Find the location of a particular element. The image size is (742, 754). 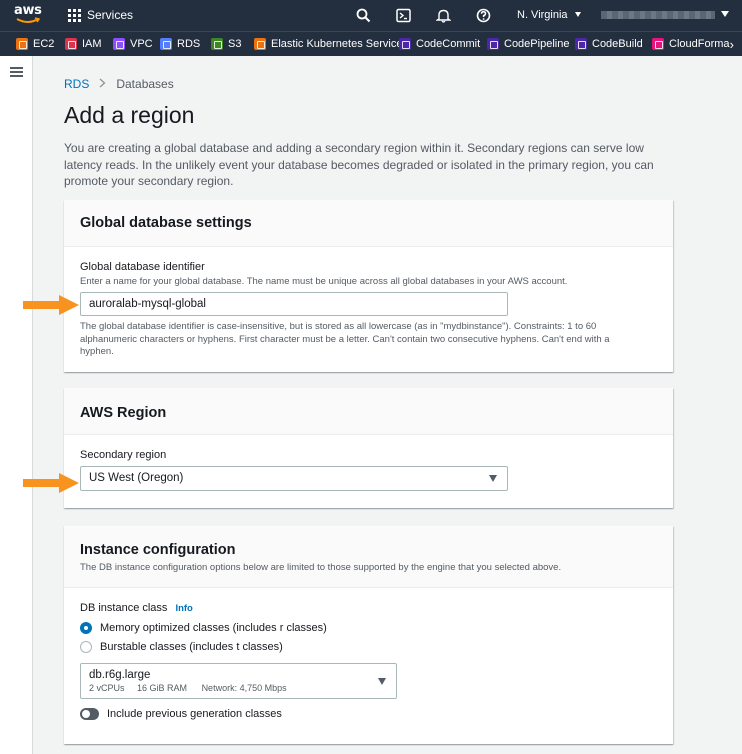

services-label: Services is located at coordinates (110, 15).